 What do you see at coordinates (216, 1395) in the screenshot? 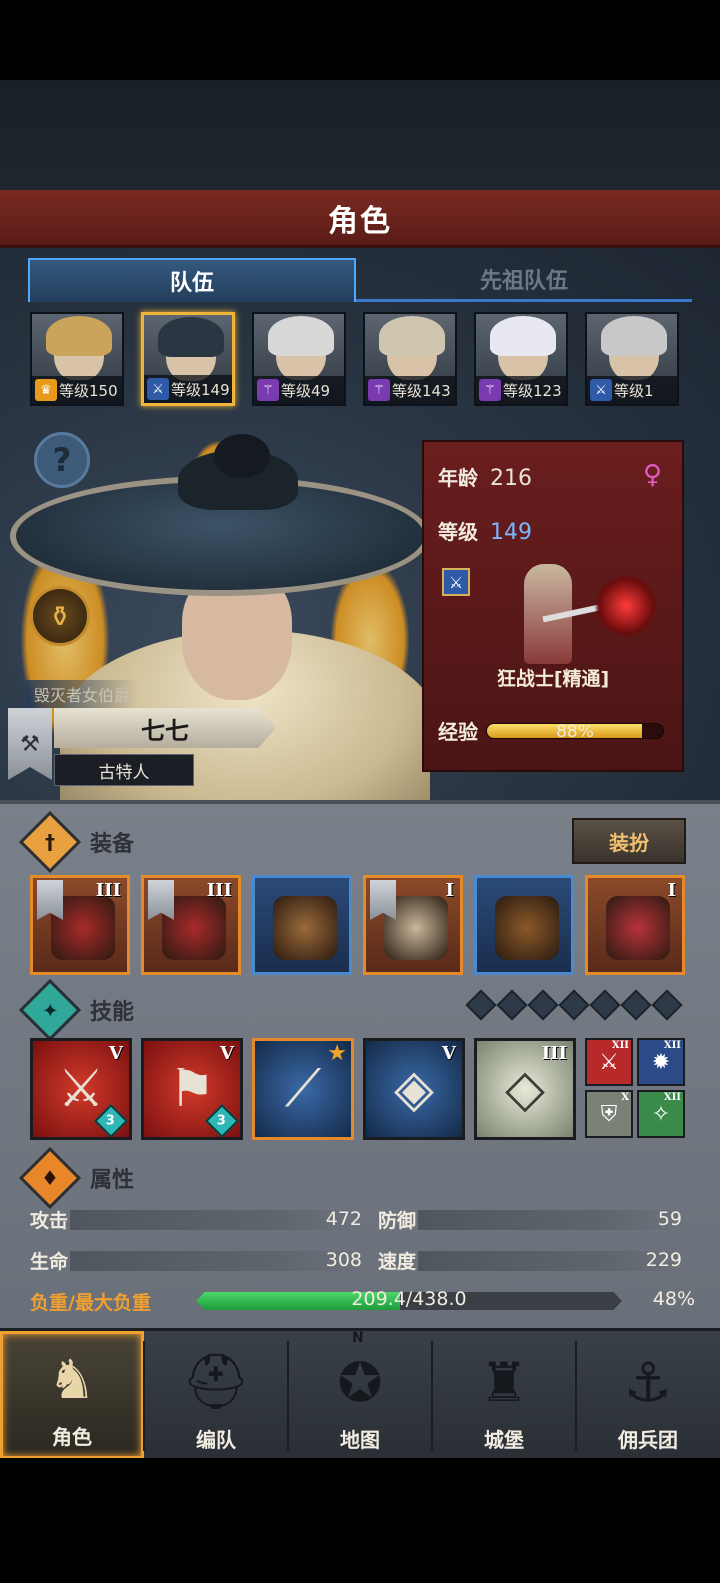
I see `nav-item-helmet: ⛑ 编队` at bounding box center [216, 1395].